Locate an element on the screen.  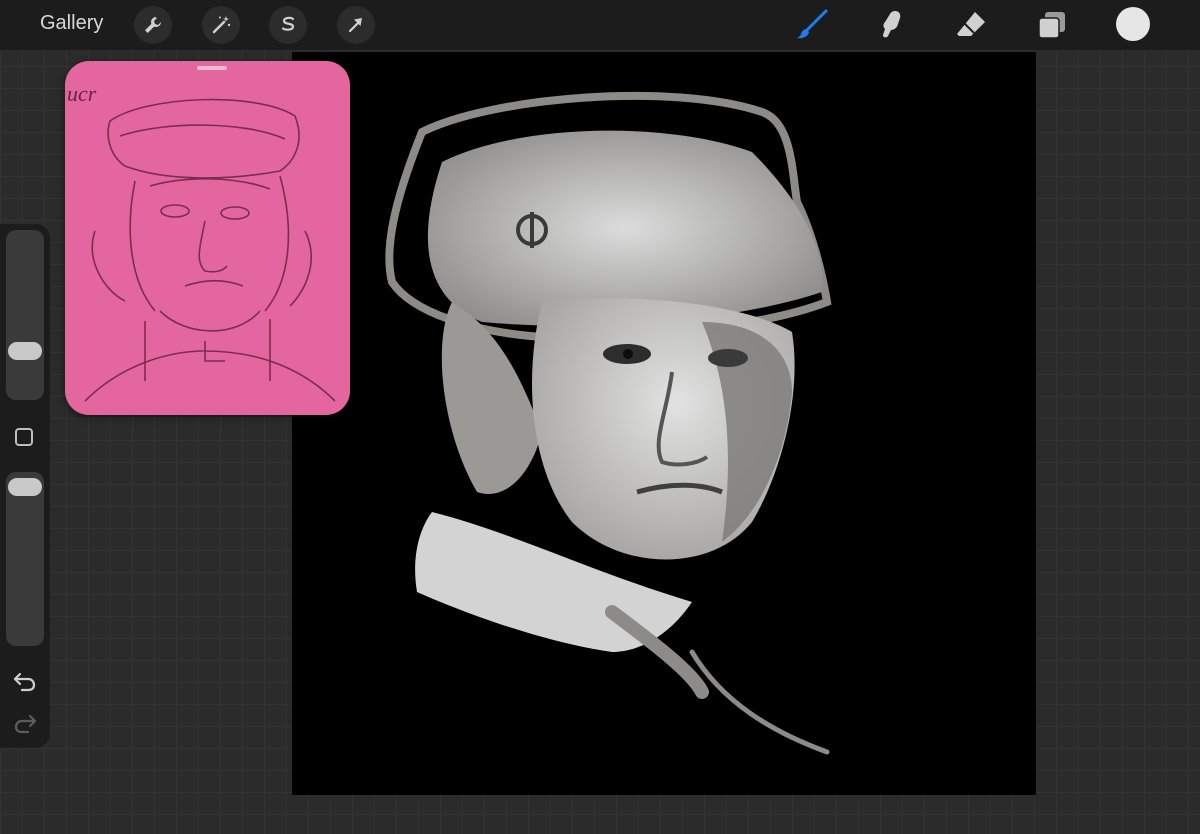
reference-drag-handle is located at coordinates (212, 68).